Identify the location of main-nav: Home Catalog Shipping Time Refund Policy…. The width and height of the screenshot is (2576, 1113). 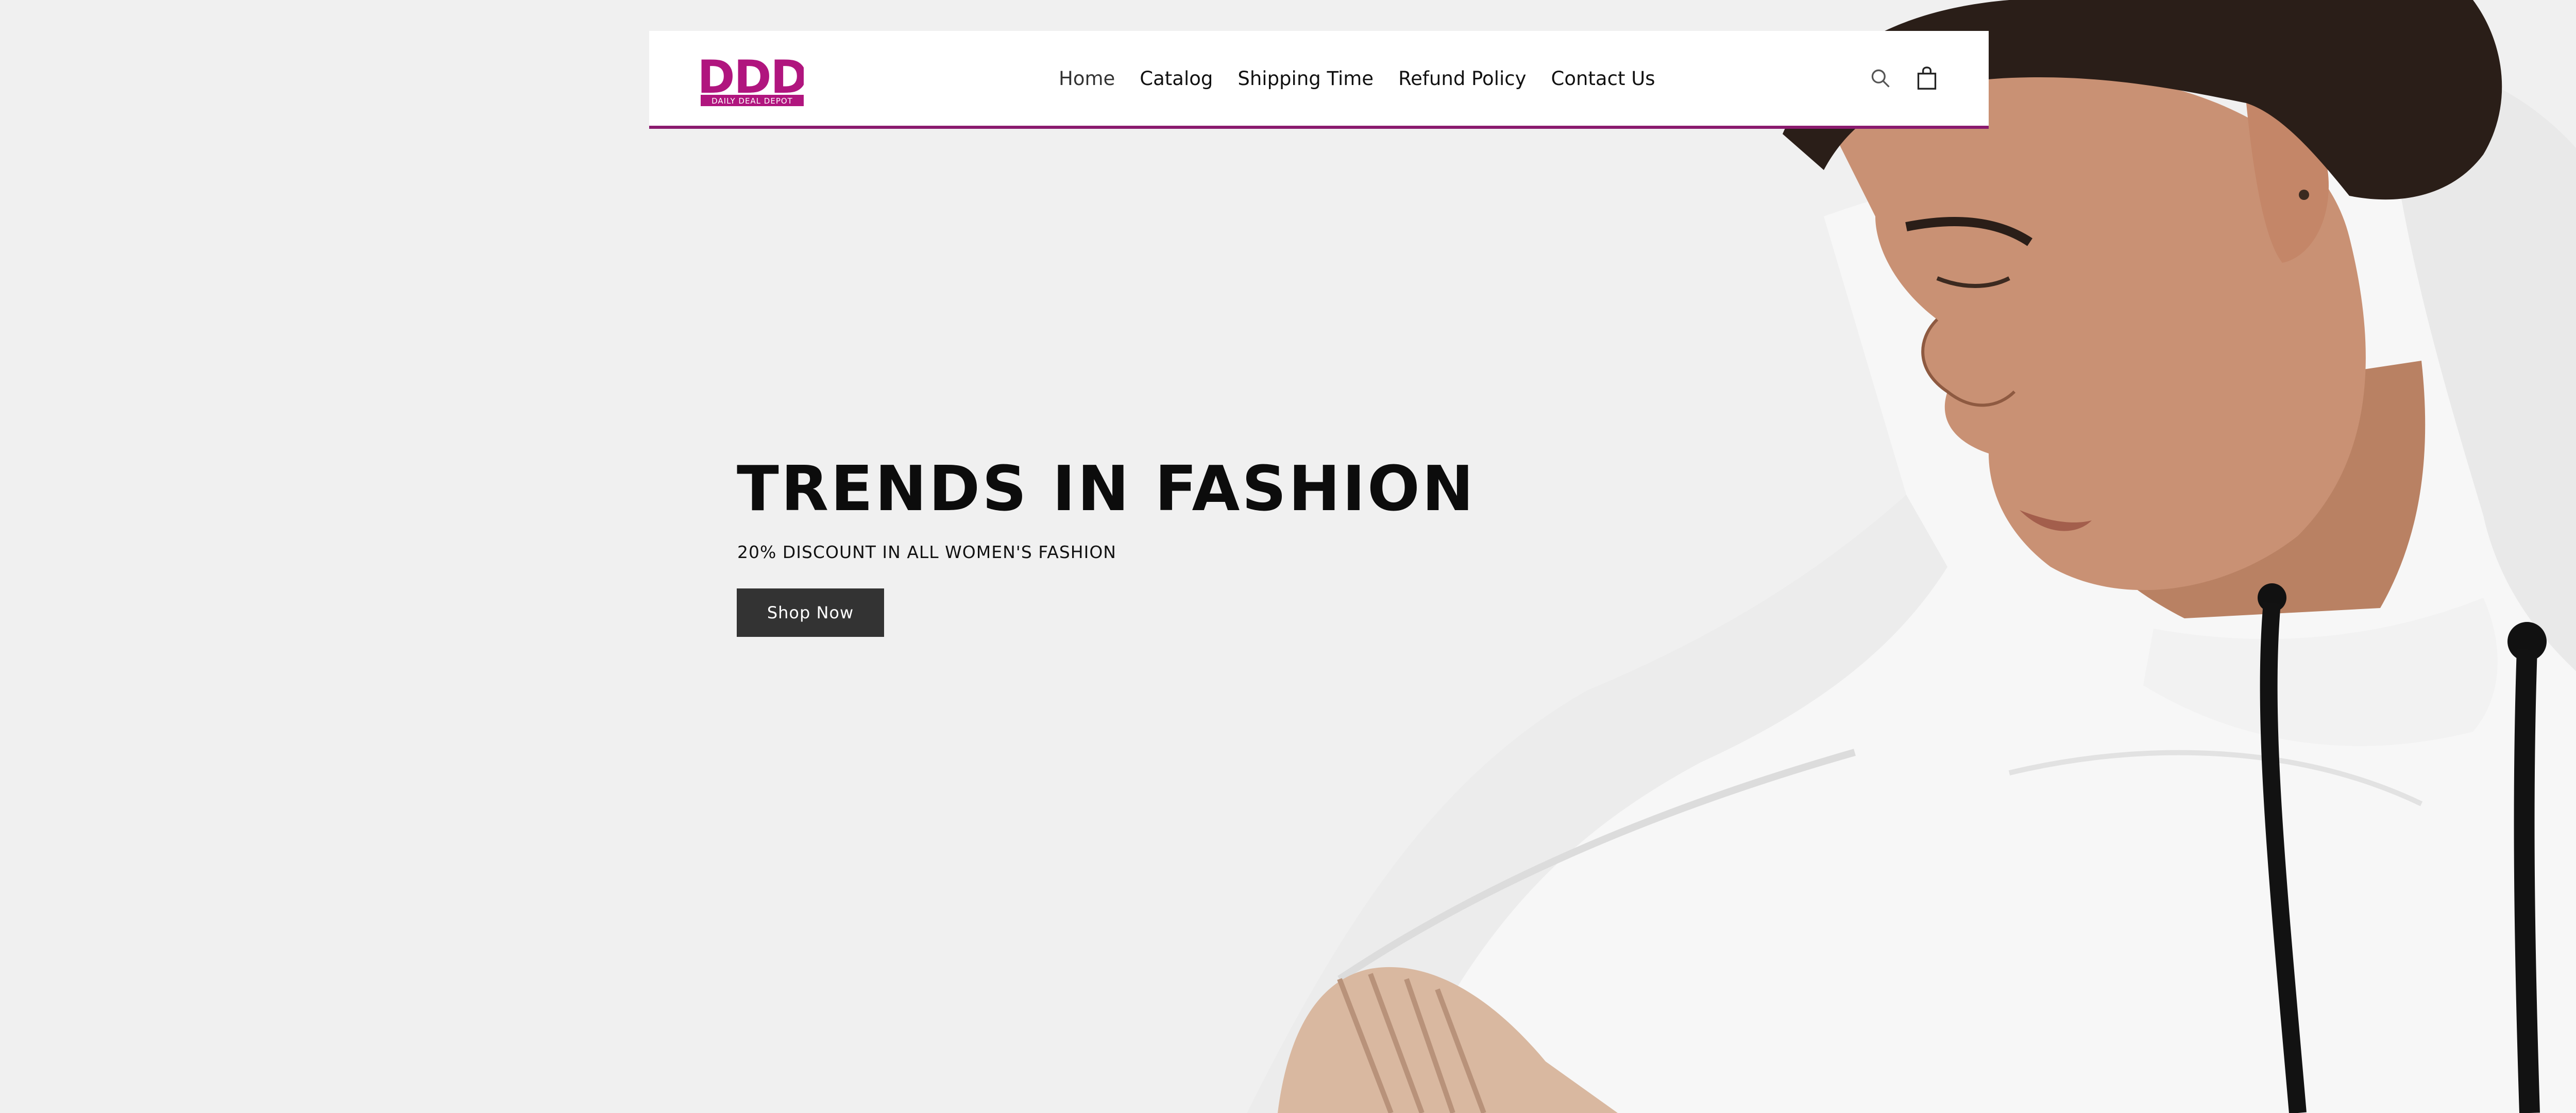
(1369, 78).